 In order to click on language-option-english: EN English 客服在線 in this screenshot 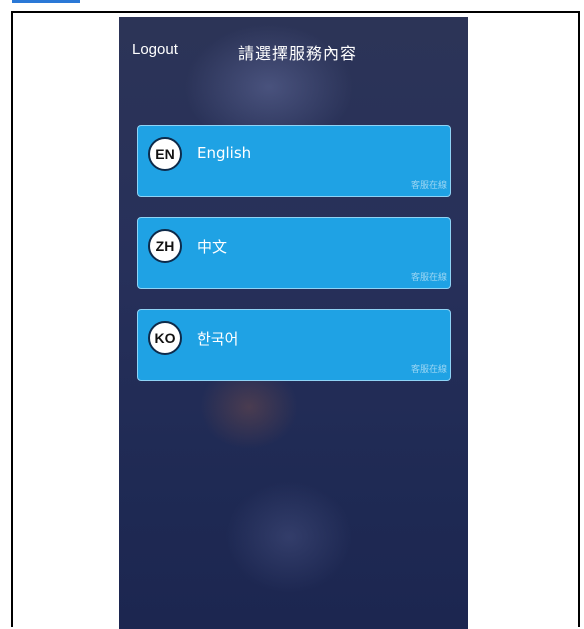, I will do `click(294, 161)`.